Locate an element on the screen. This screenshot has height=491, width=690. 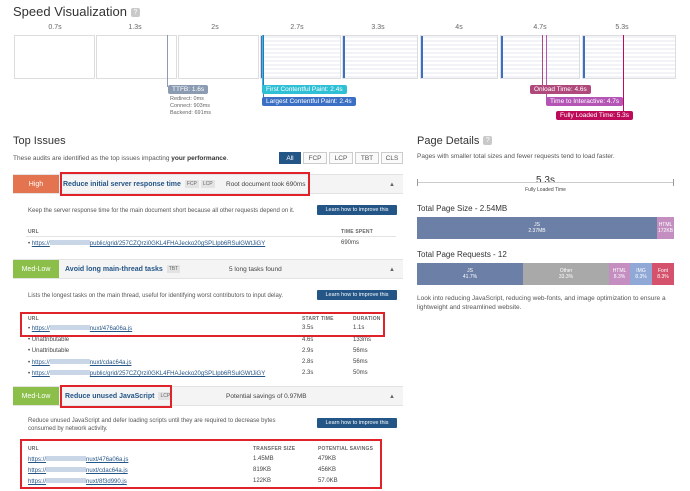
table-url: https:// nuxt/8f3d990.js is located at coordinates (77, 481).